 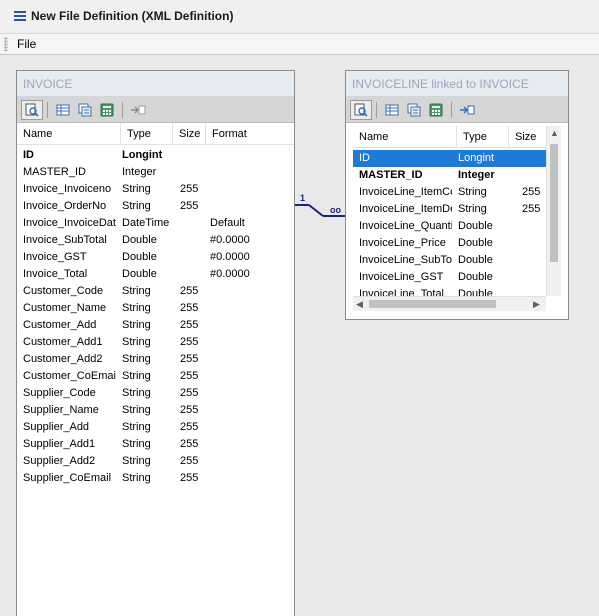 What do you see at coordinates (155, 84) in the screenshot?
I see `entity-title: INVOICE` at bounding box center [155, 84].